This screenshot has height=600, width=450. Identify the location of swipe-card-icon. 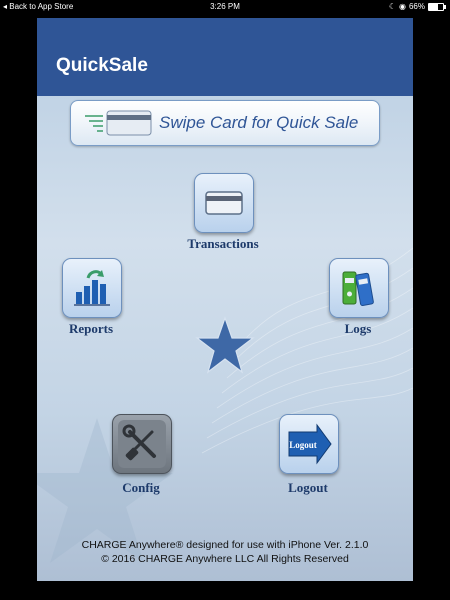
(118, 123).